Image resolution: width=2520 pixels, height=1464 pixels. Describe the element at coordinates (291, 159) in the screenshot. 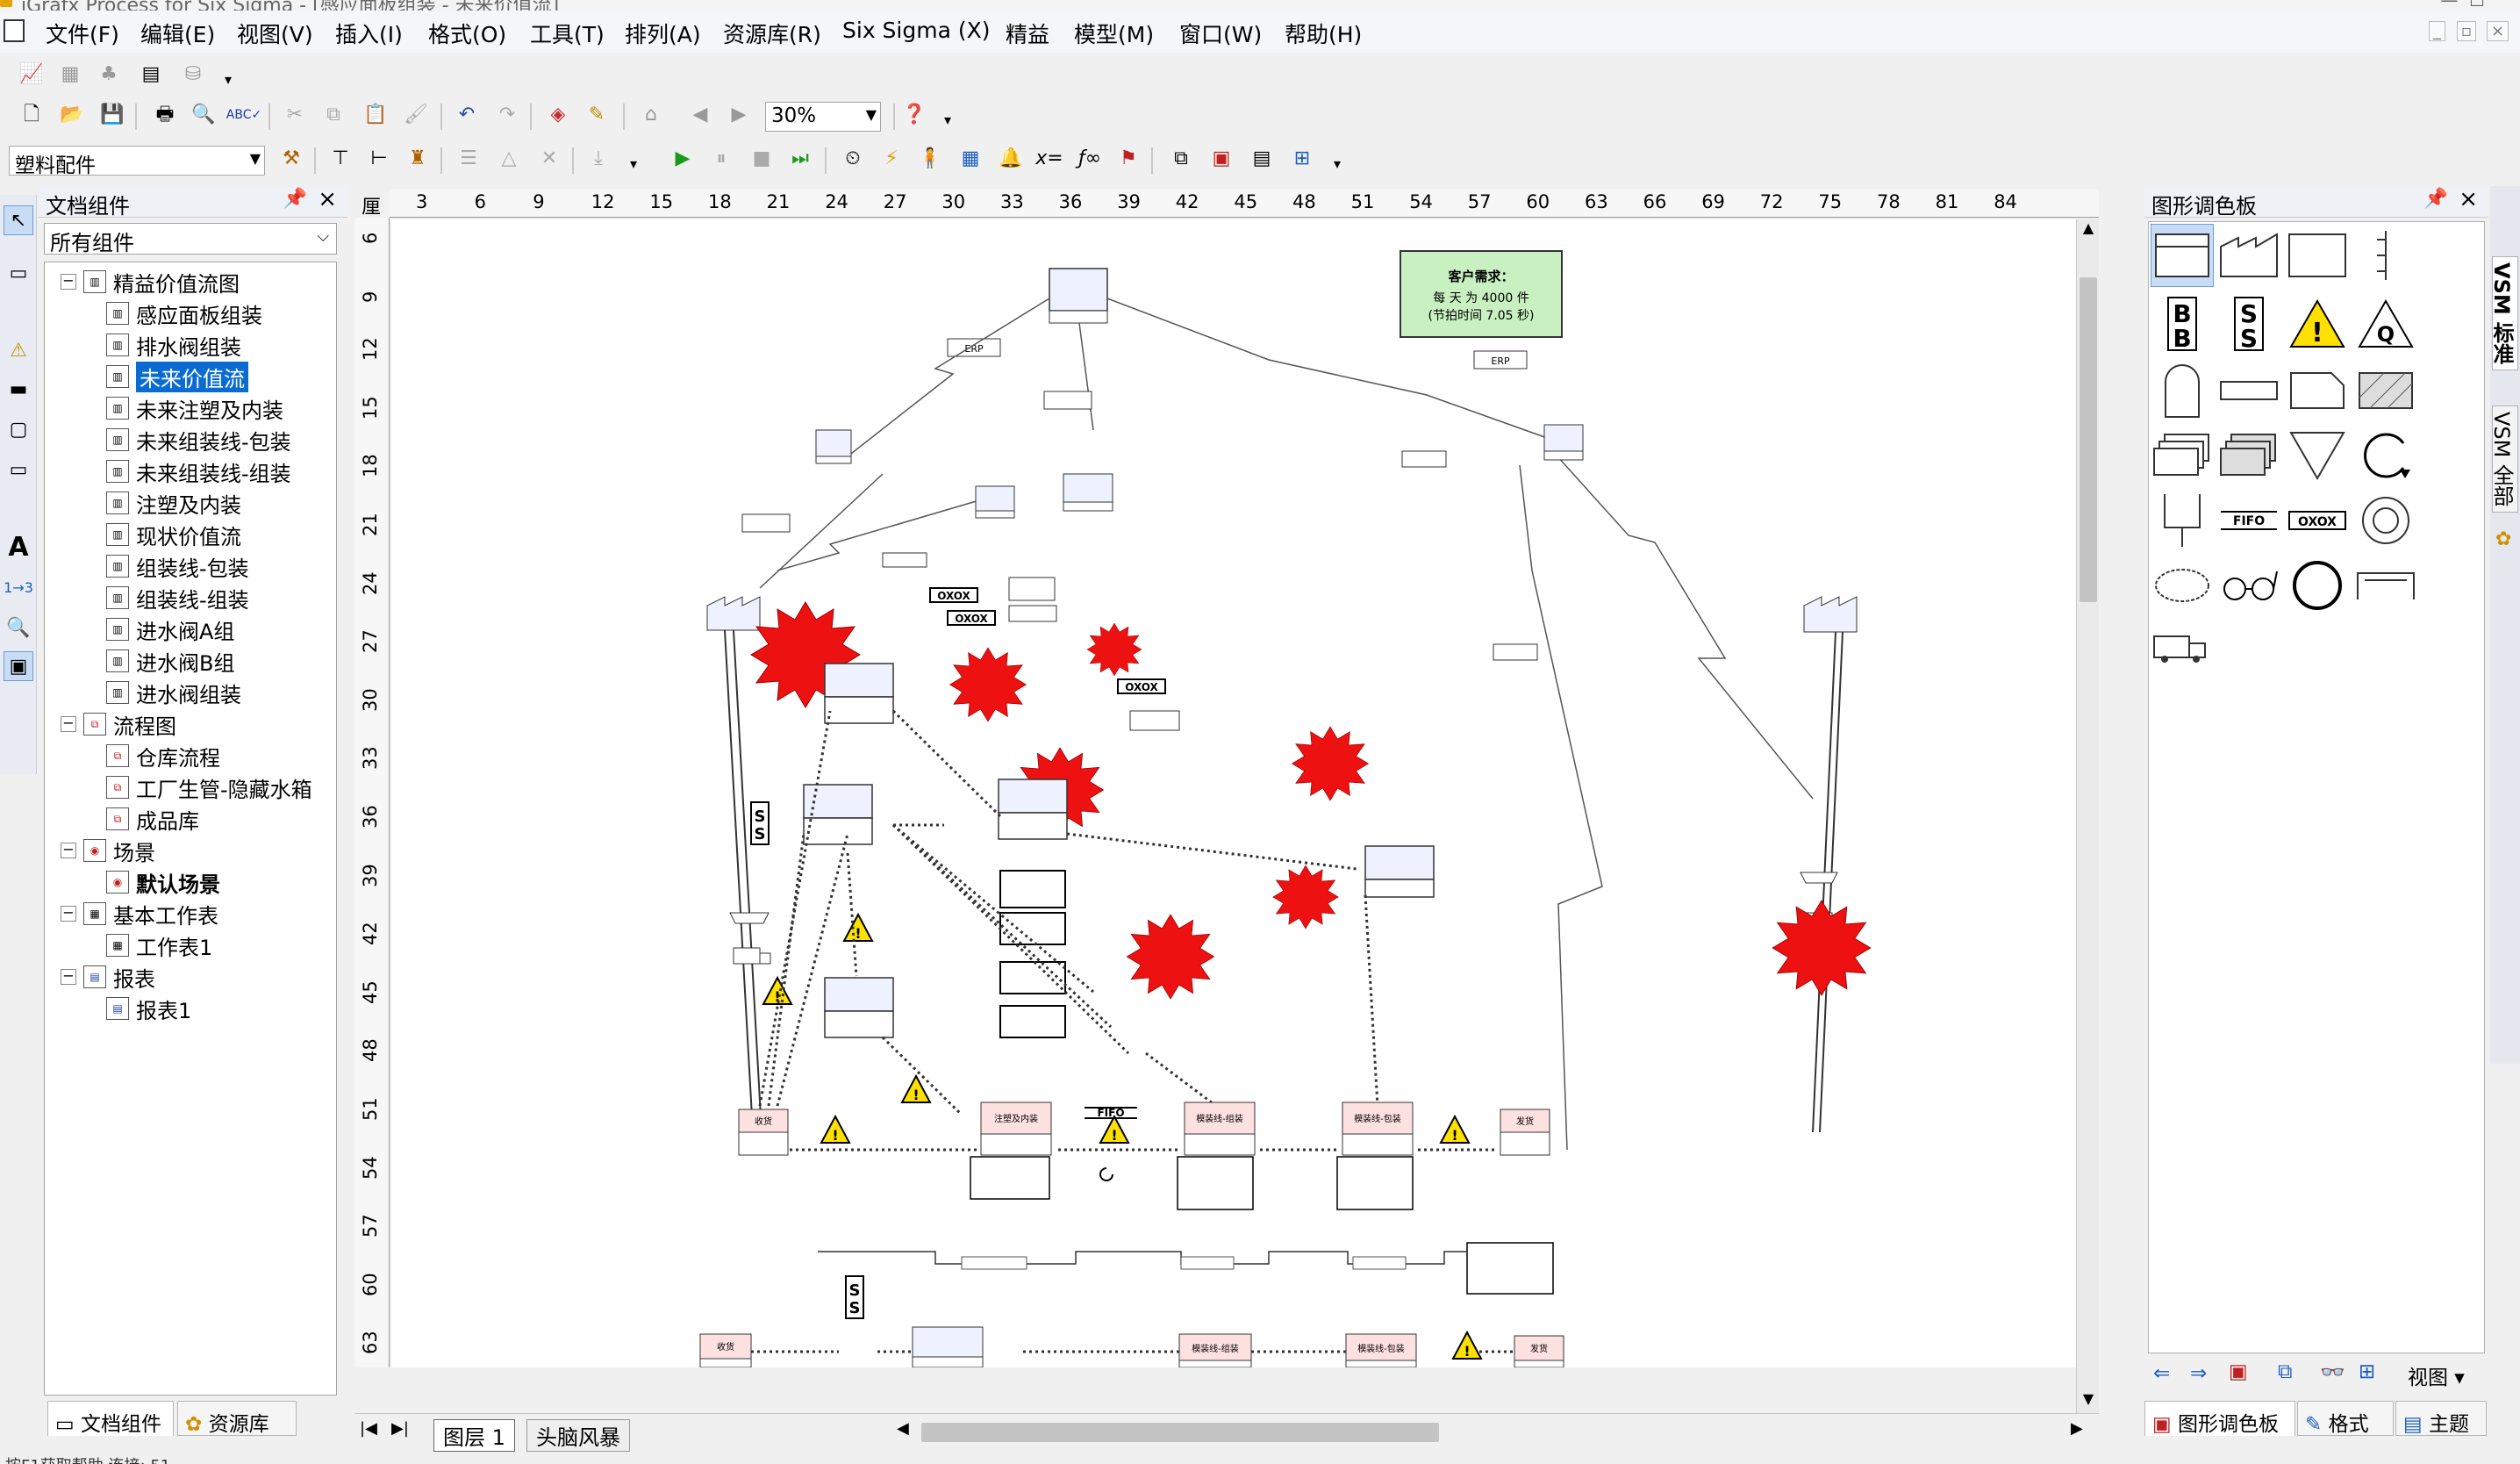

I see `model-icon: ⚒` at that location.